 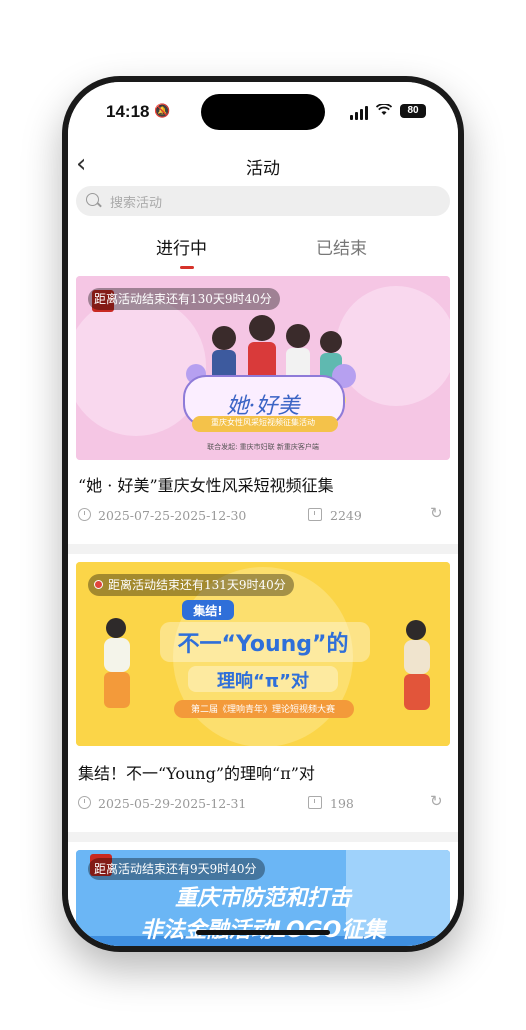 I want to click on wifi-icon, so click(x=384, y=111).